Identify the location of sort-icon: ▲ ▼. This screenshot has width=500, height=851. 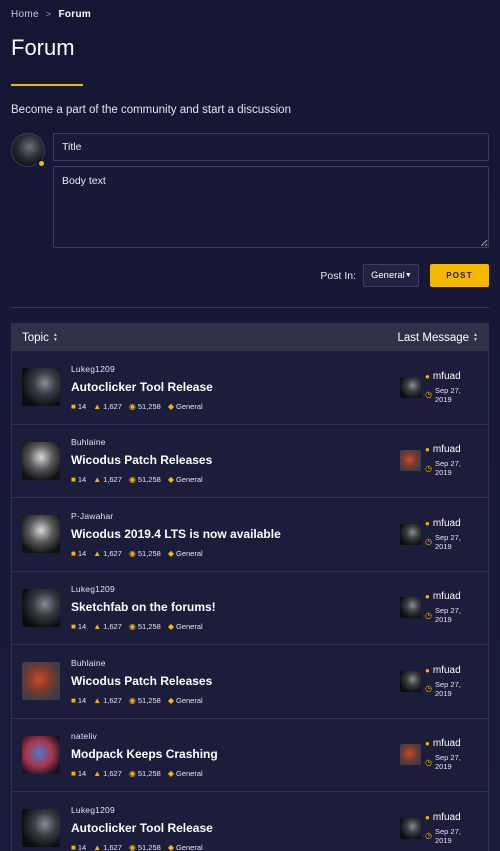
(55, 337).